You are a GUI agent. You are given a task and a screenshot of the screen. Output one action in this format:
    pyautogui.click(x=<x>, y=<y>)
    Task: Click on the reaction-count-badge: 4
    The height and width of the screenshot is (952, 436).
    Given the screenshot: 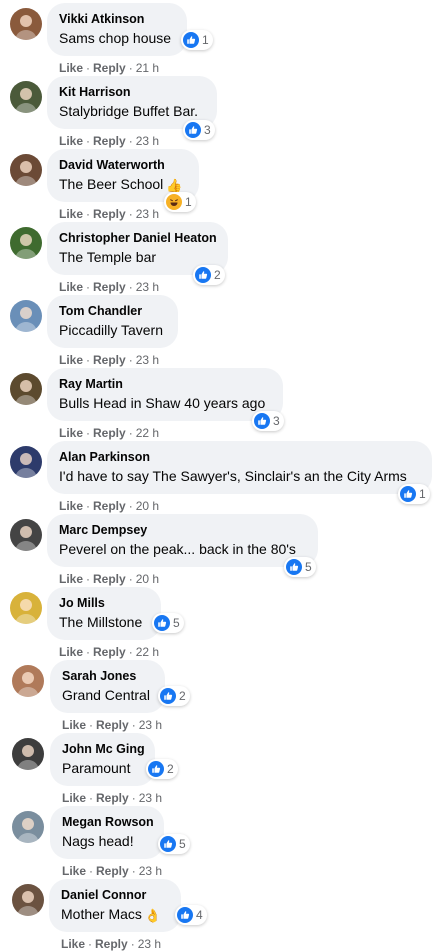 What is the action you would take?
    pyautogui.click(x=191, y=915)
    